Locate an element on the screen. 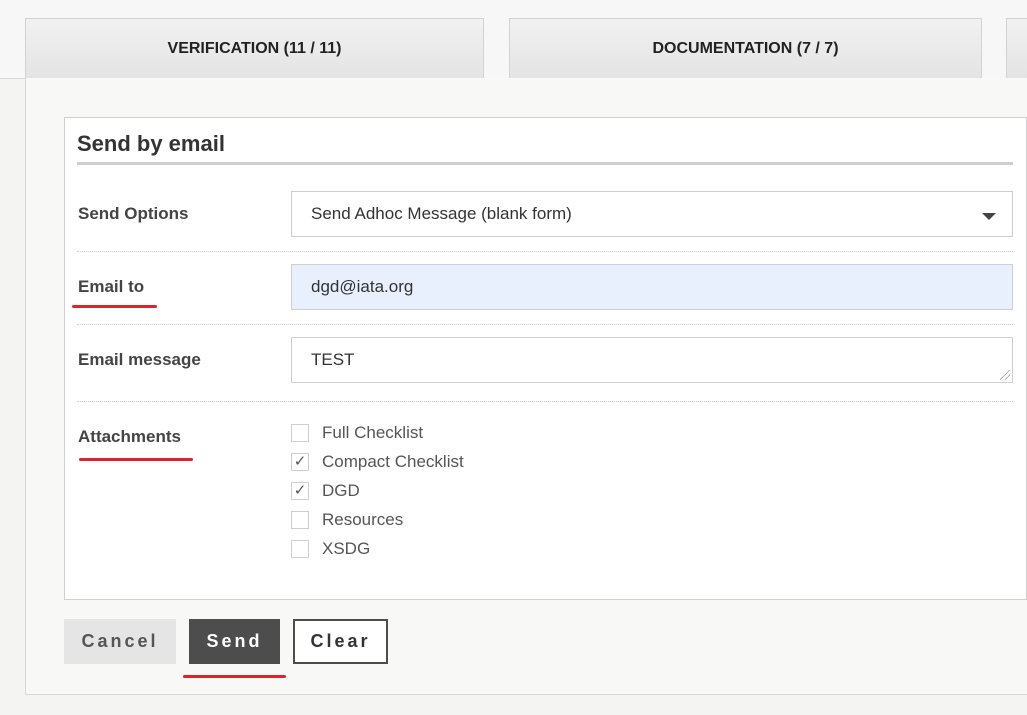  send-button-label: Send is located at coordinates (234, 641).